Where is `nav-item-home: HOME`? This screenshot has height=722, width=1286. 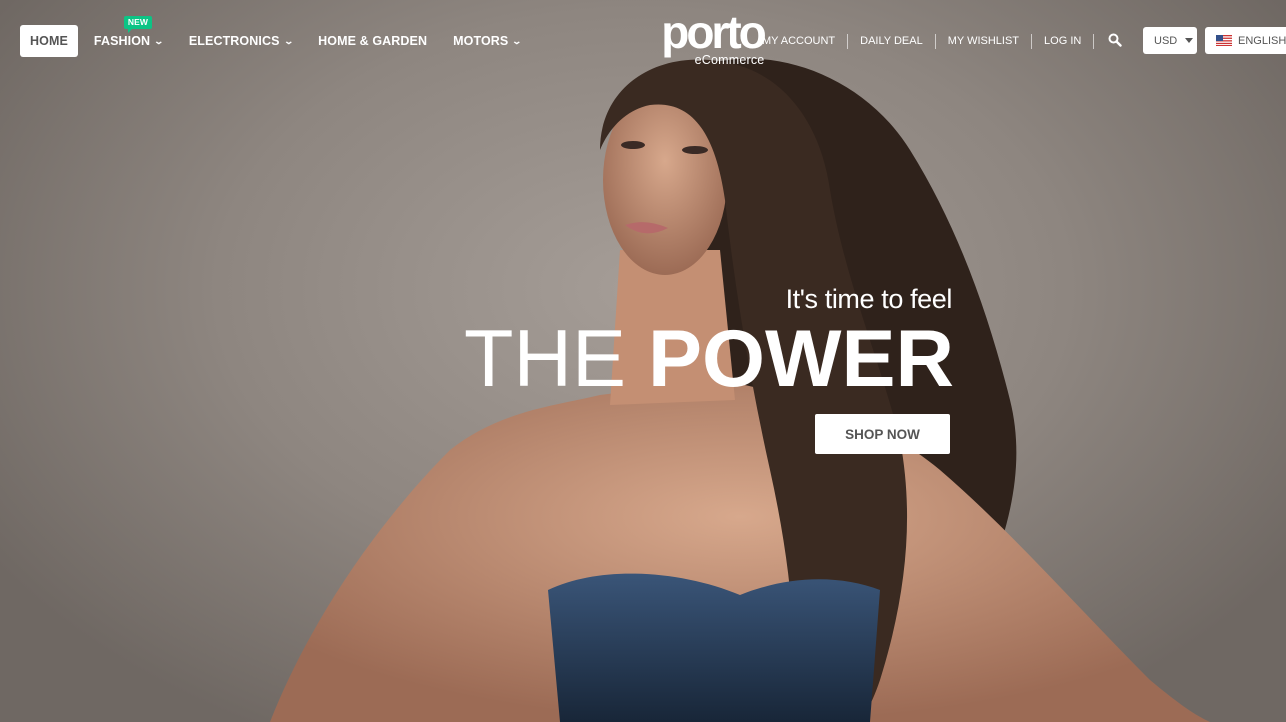
nav-item-home: HOME is located at coordinates (49, 41).